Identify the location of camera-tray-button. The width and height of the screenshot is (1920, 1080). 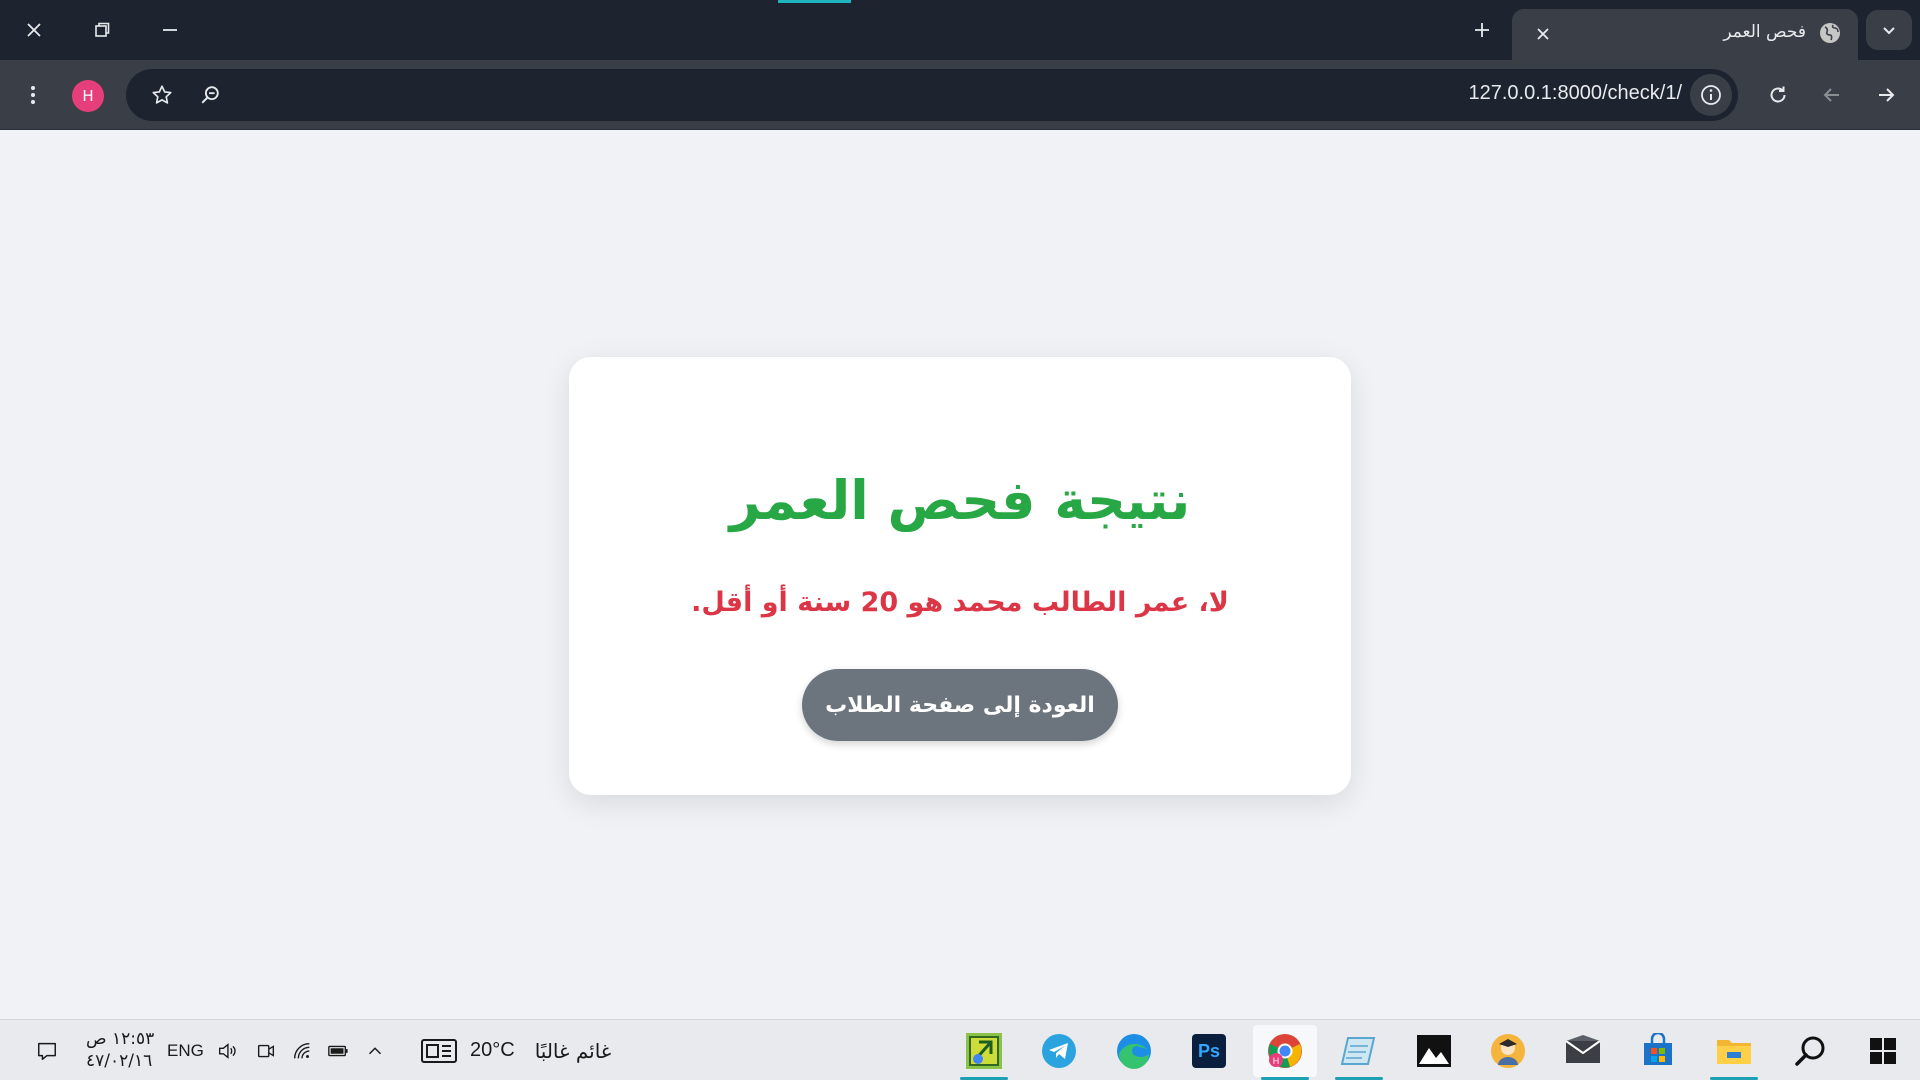
(266, 1050).